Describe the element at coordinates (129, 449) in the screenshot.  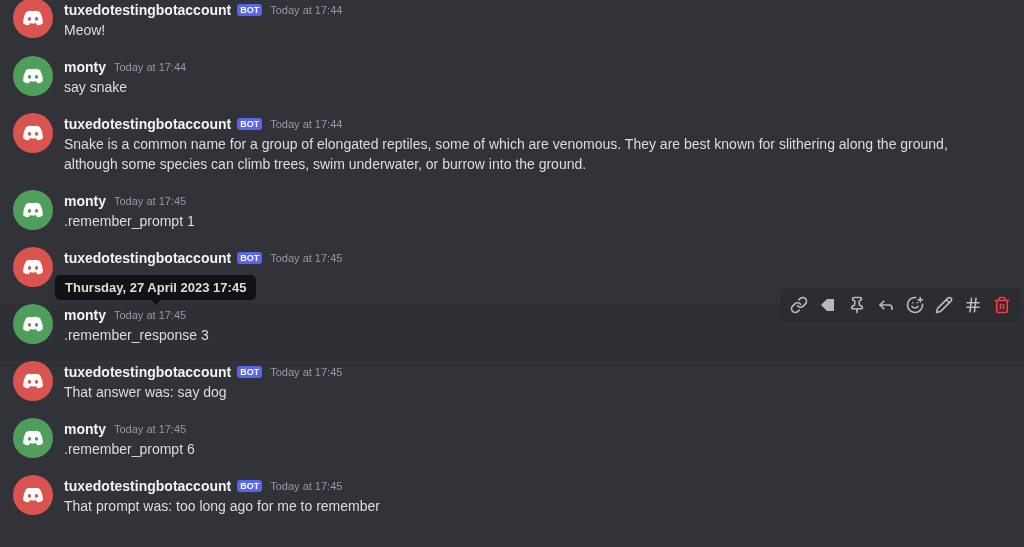
I see `message-text: .remember_prompt 6` at that location.